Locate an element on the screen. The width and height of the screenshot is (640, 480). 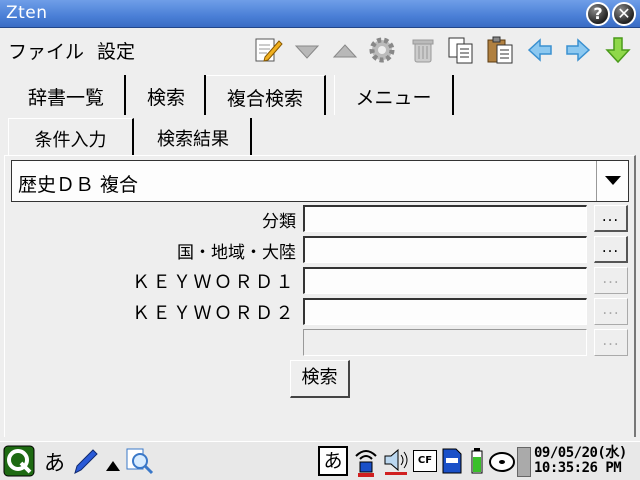
qtopia-start-icon is located at coordinates (19, 461).